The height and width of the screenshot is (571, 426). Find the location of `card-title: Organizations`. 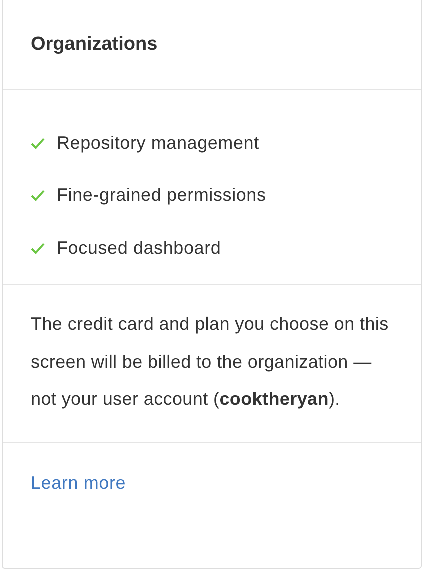

card-title: Organizations is located at coordinates (94, 45).